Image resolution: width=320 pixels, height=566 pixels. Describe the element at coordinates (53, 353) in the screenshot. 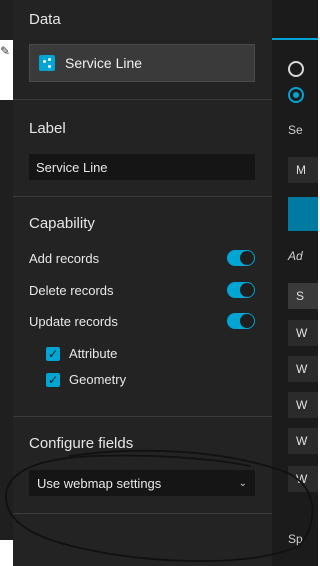

I see `attribute-checkbox: ✓` at that location.